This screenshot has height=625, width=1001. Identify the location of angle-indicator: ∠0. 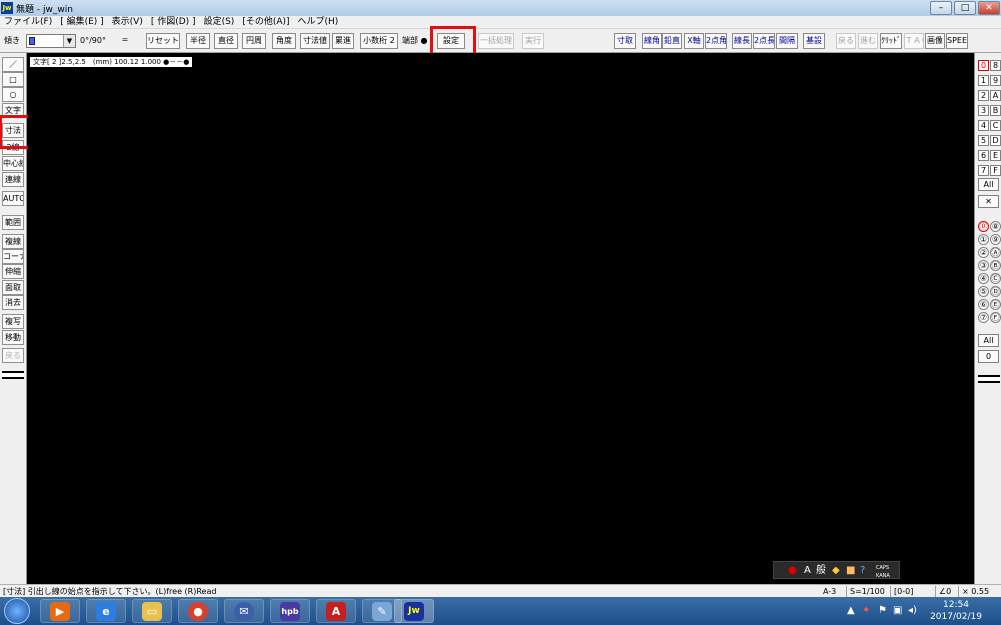
(943, 591).